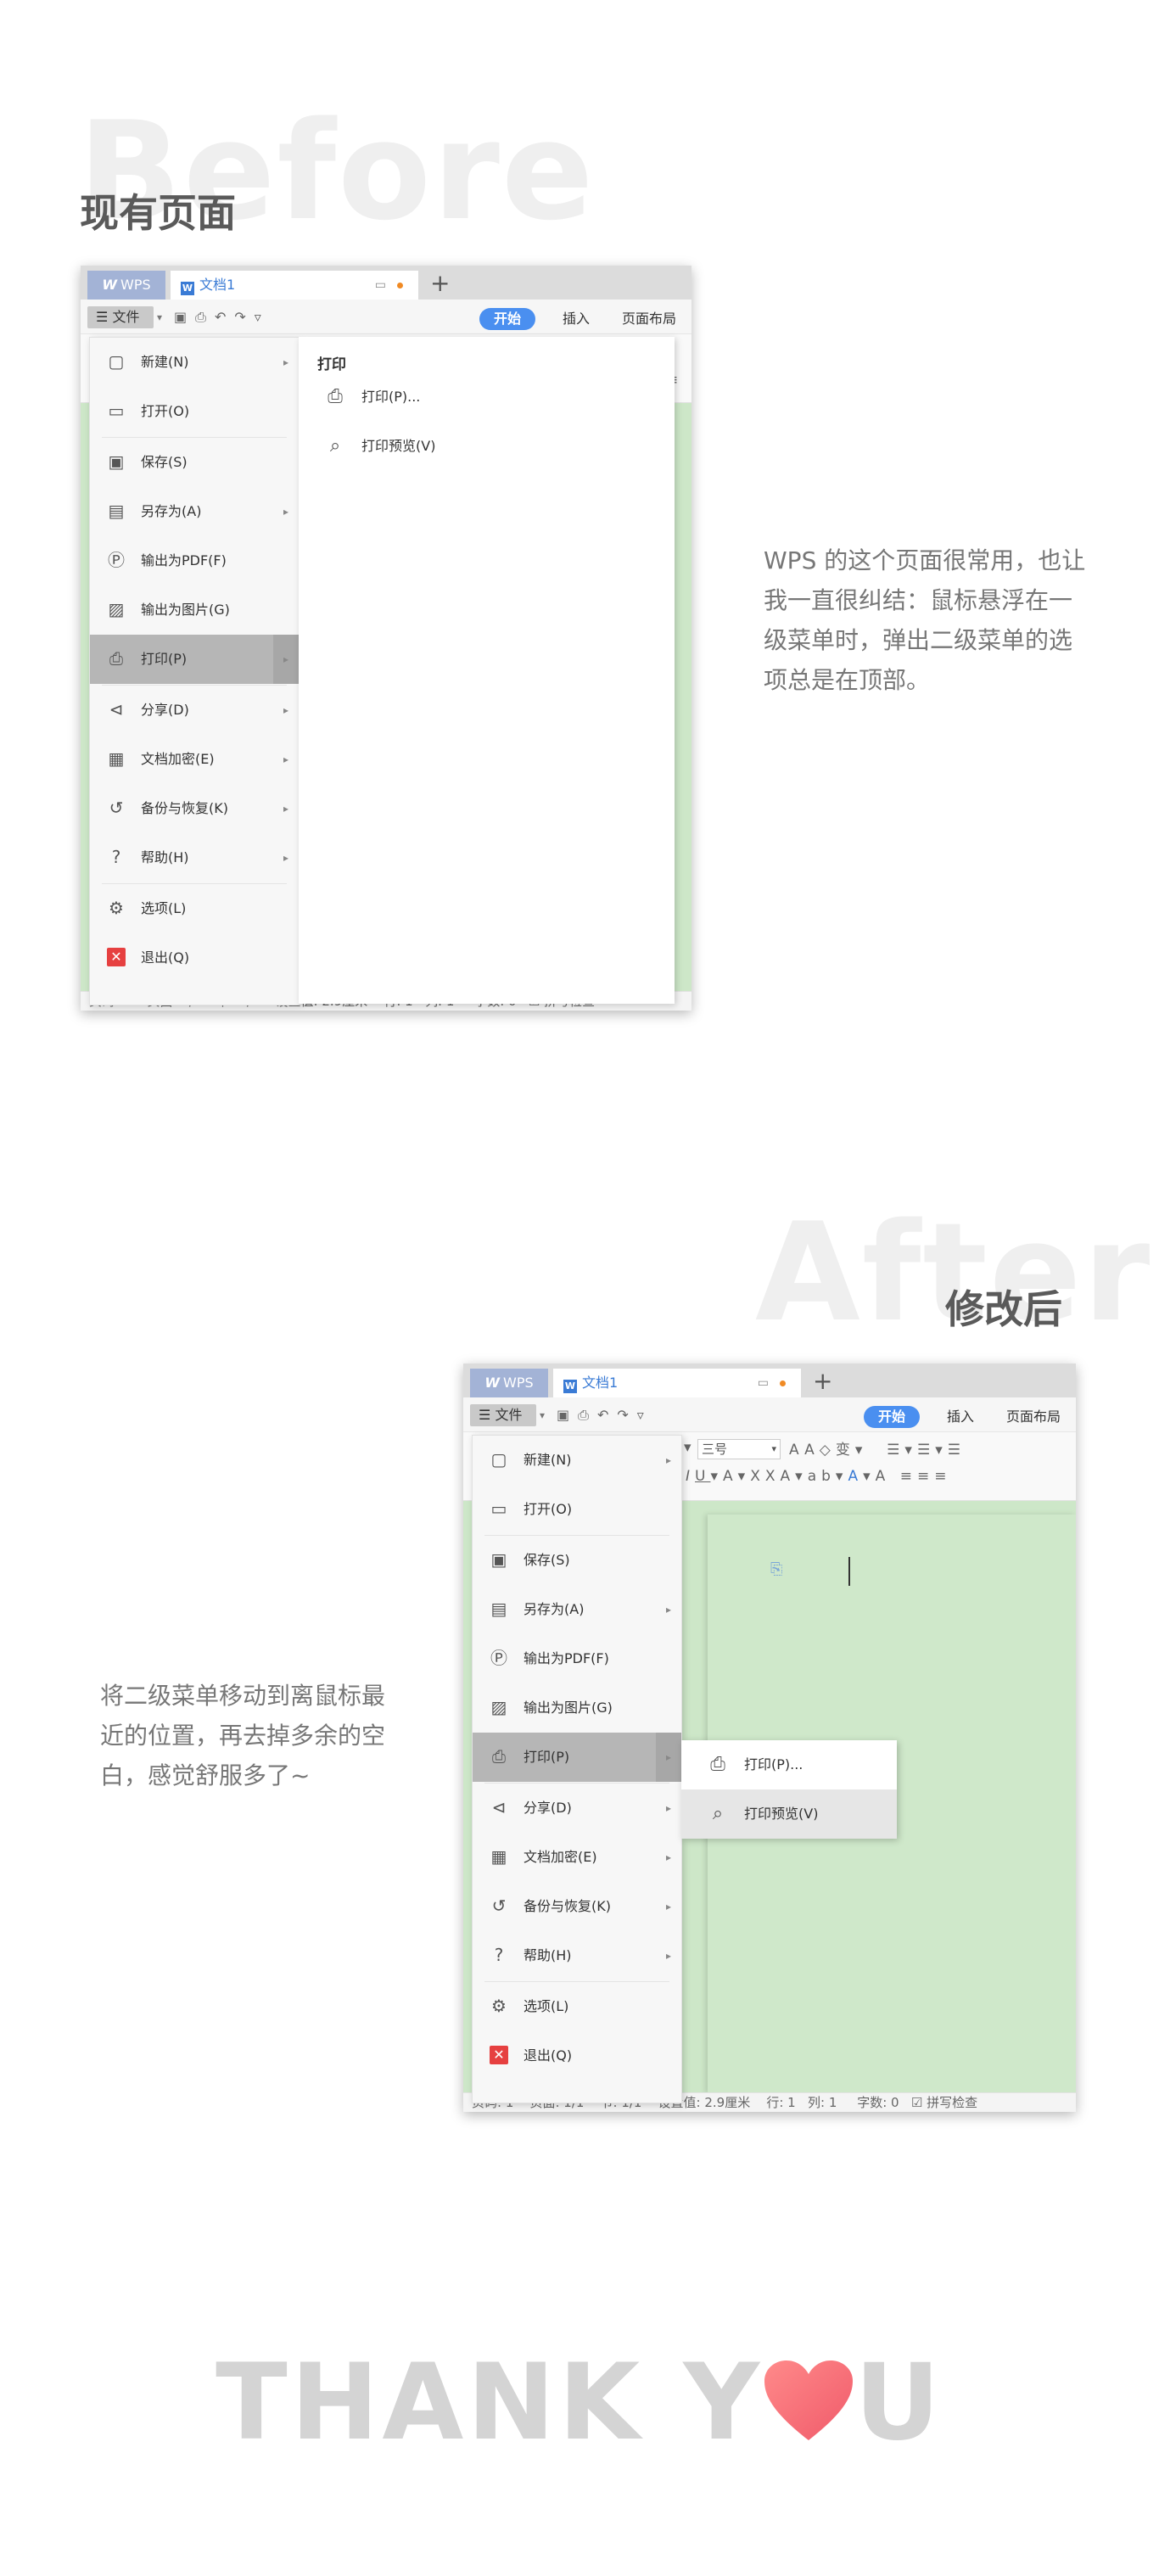  What do you see at coordinates (809, 2400) in the screenshot?
I see `heart-icon` at bounding box center [809, 2400].